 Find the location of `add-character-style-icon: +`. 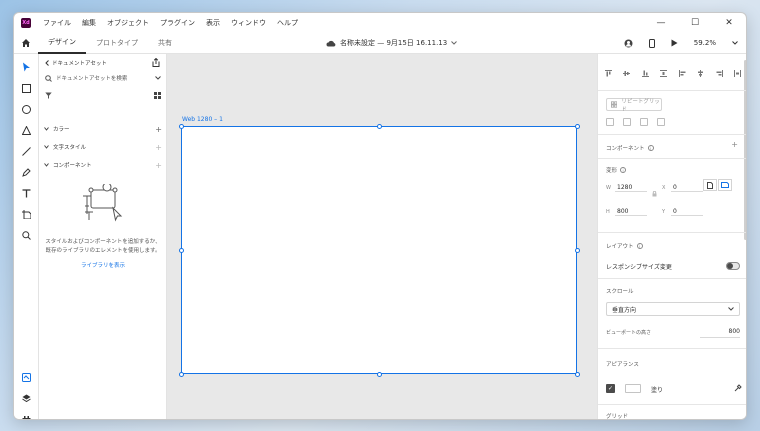

add-character-style-icon: + is located at coordinates (158, 147).